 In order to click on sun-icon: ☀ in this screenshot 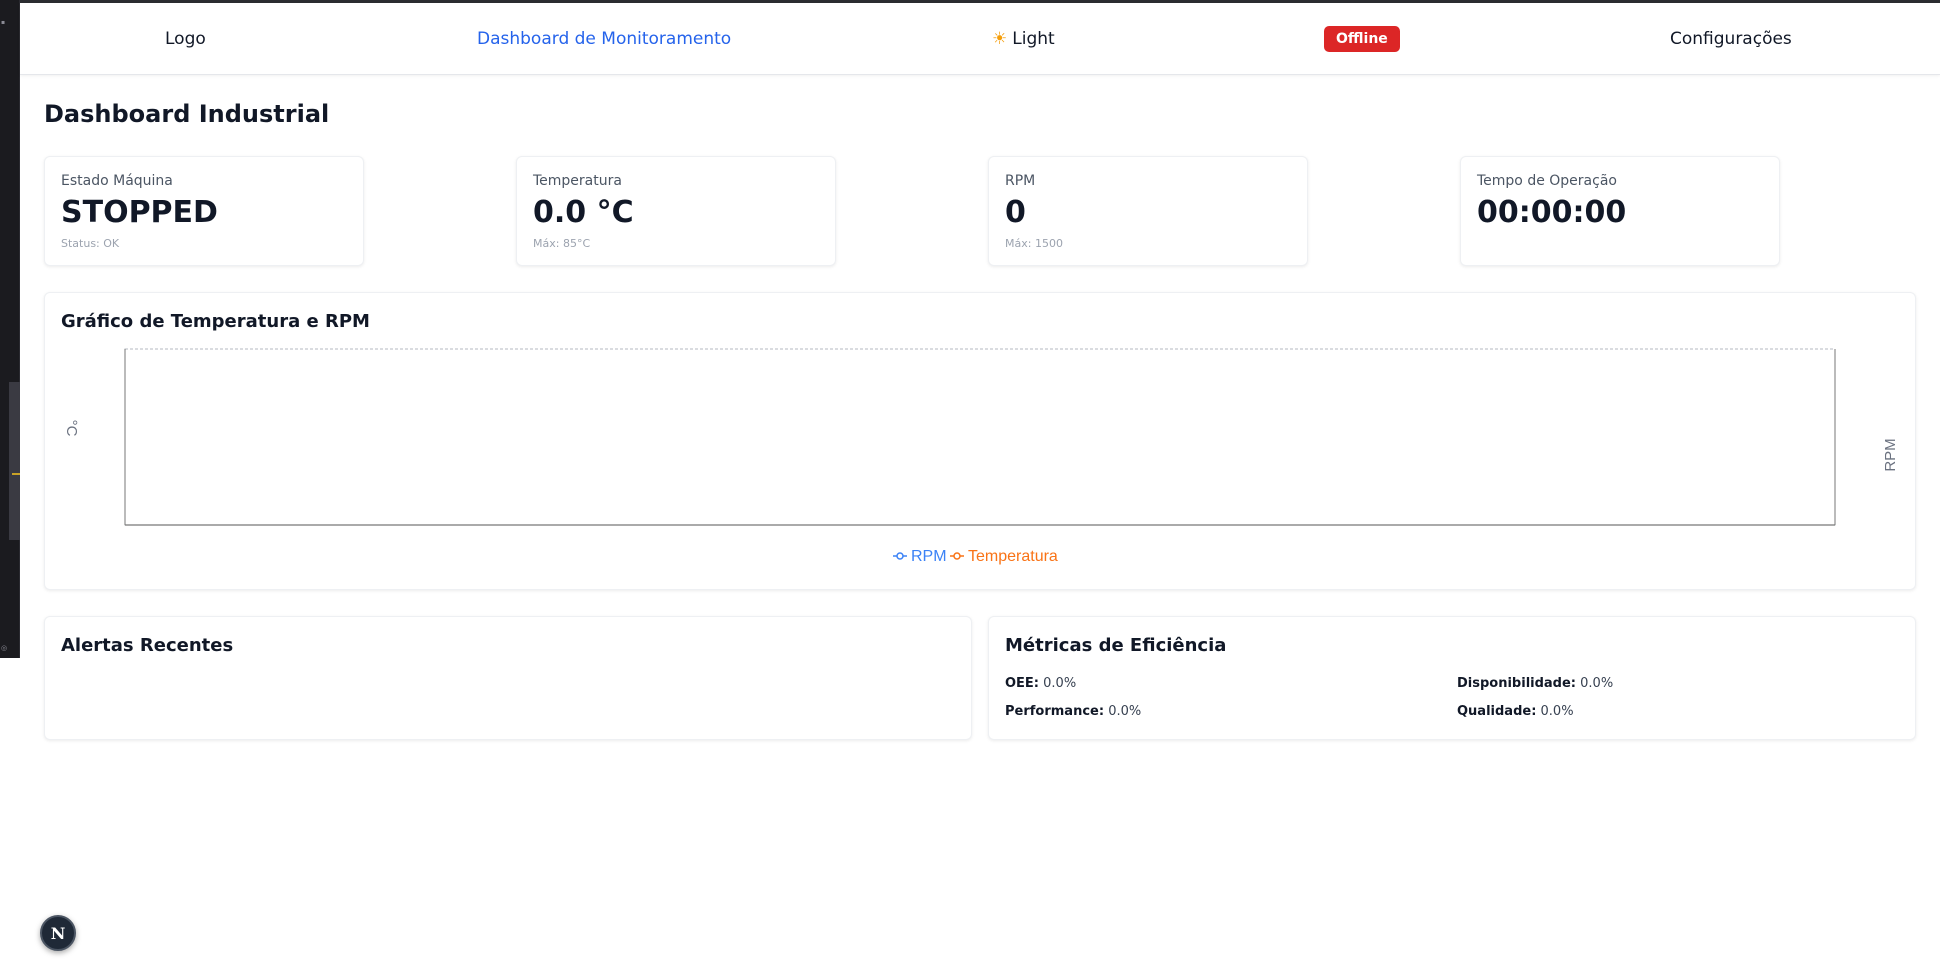, I will do `click(1000, 39)`.